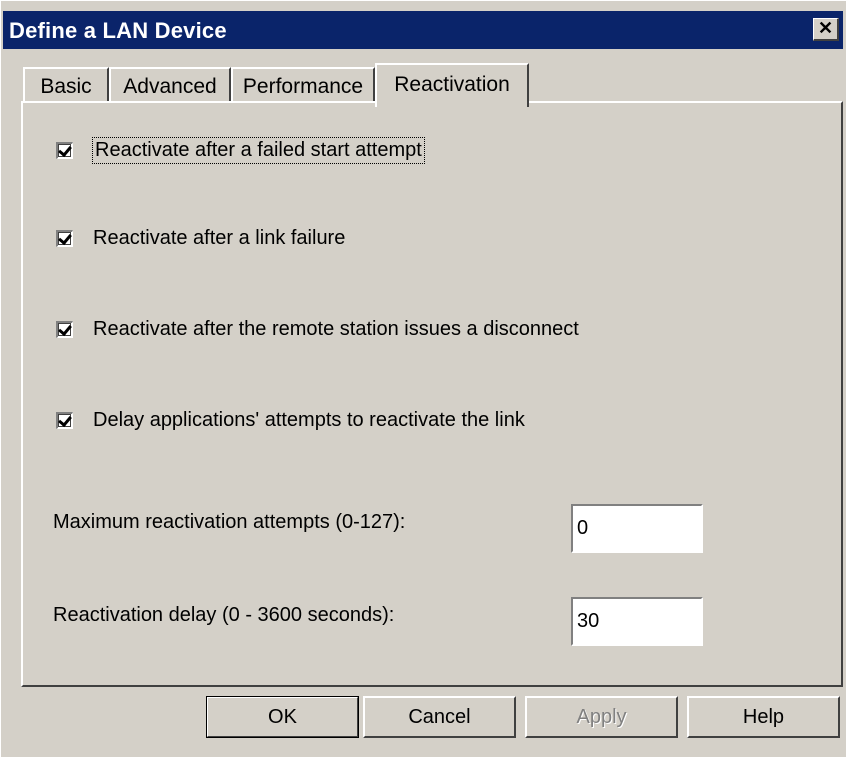  I want to click on checkbox-failed-start, so click(64, 150).